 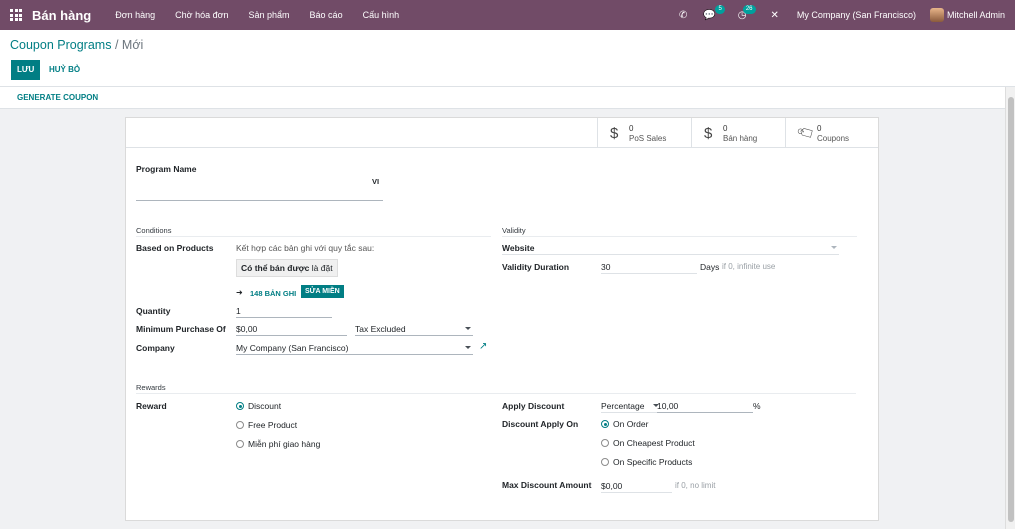 I want to click on discount-value: 10,00, so click(x=668, y=406).